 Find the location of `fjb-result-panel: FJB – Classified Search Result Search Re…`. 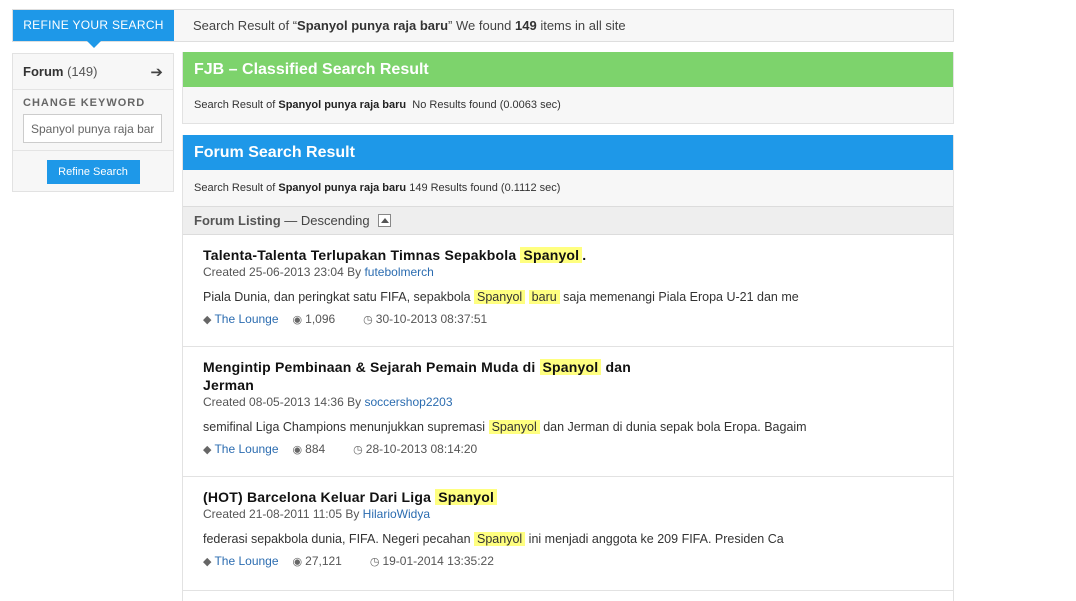

fjb-result-panel: FJB – Classified Search Result Search Re… is located at coordinates (568, 88).